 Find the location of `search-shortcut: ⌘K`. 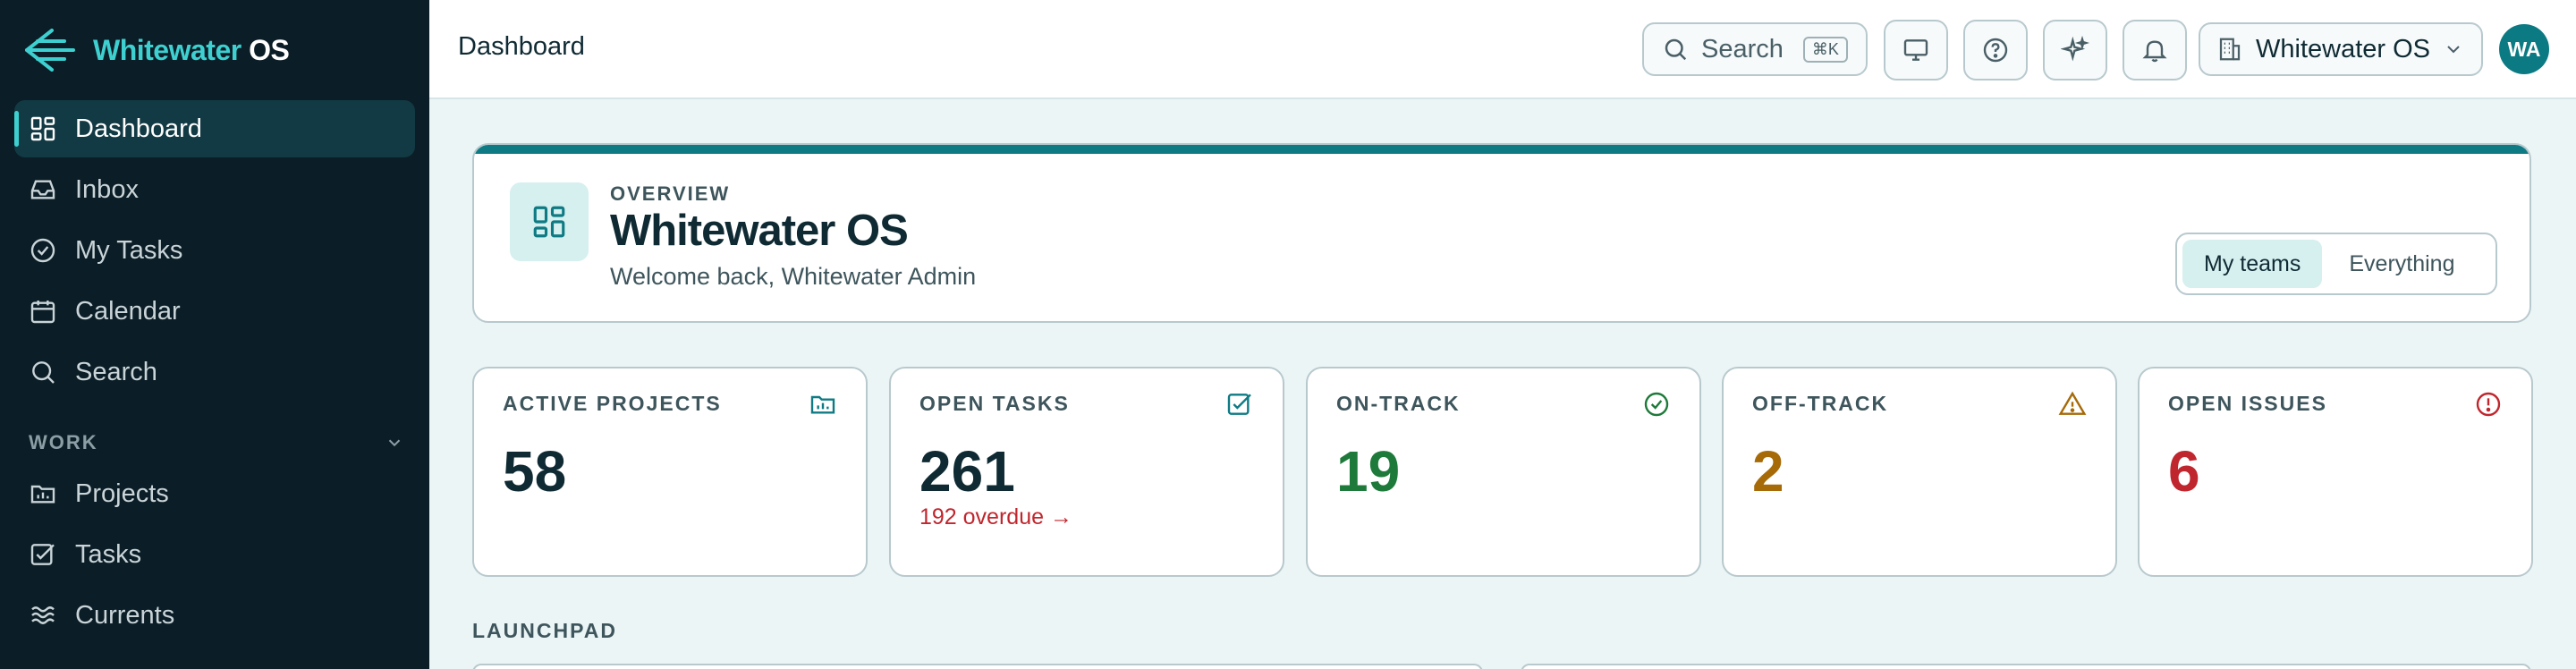

search-shortcut: ⌘K is located at coordinates (1825, 49).